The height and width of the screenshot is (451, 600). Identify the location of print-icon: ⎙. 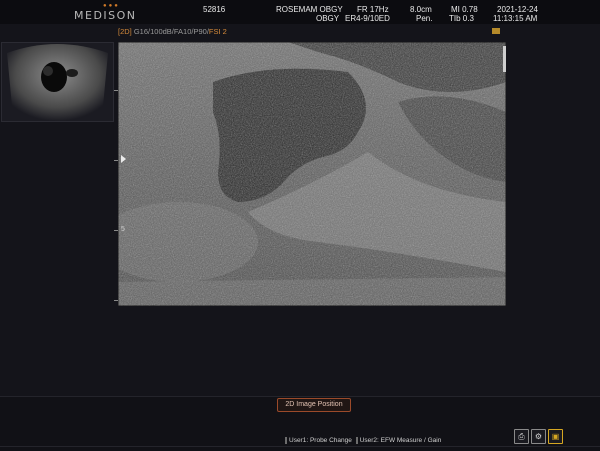
(521, 436).